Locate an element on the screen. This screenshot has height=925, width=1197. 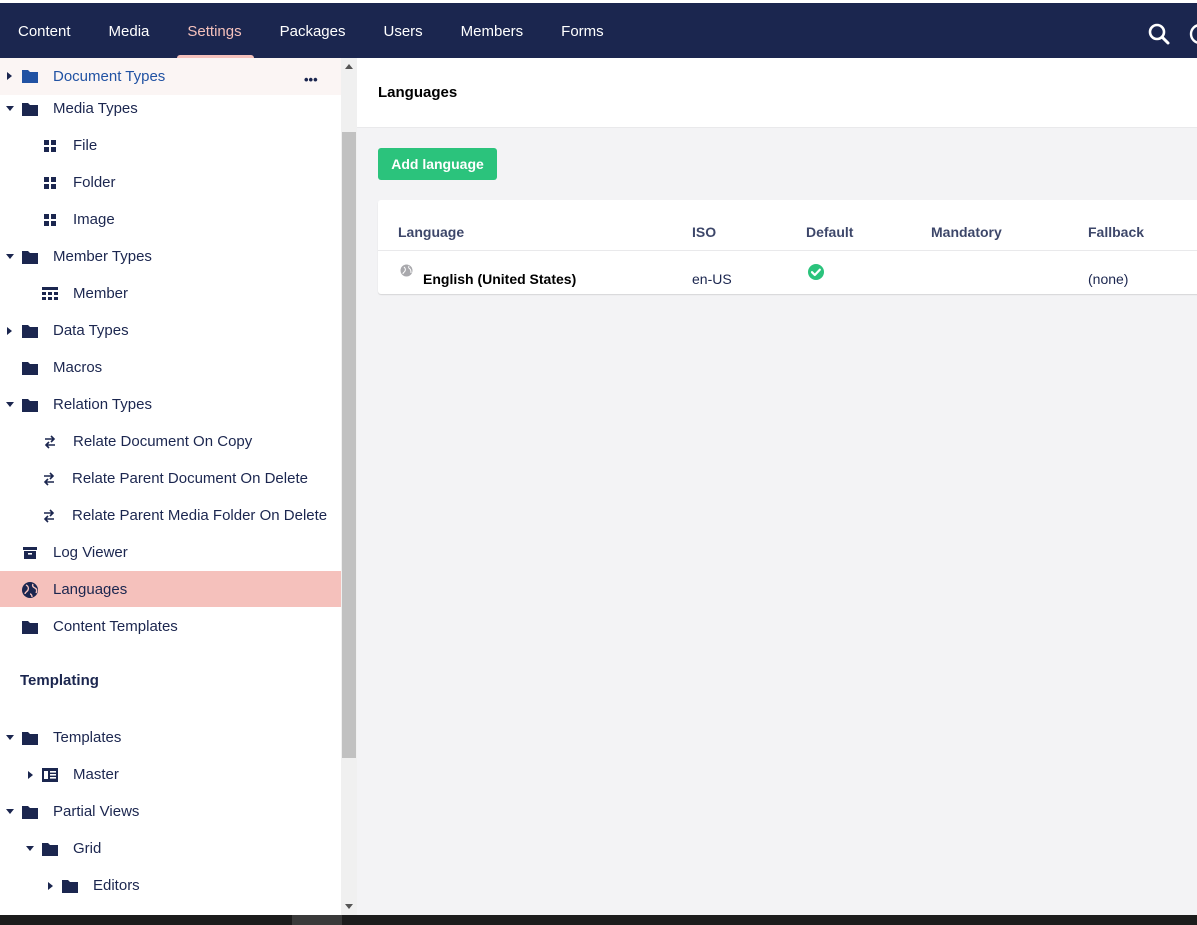
column-header-language: Language is located at coordinates (431, 232).